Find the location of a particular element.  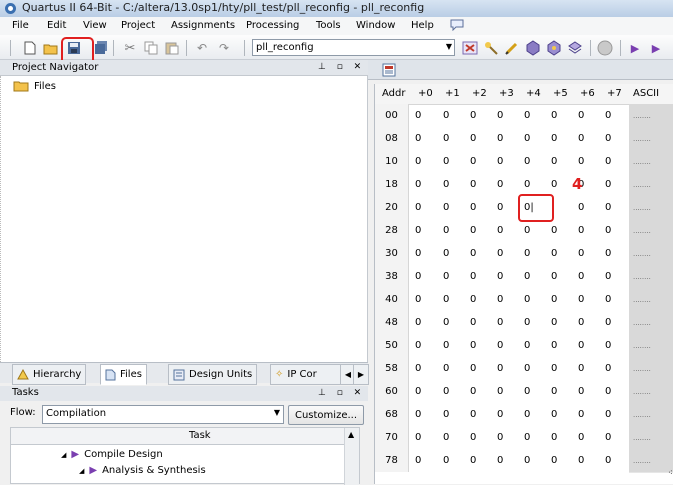

menu-tools: Tools is located at coordinates (328, 25).